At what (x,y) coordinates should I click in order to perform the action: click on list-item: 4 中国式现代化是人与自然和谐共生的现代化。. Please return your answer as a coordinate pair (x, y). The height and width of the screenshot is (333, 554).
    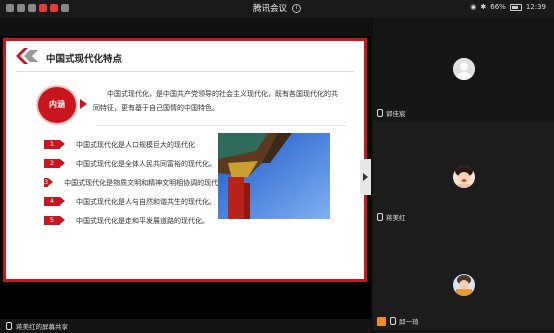
    Looking at the image, I should click on (134, 201).